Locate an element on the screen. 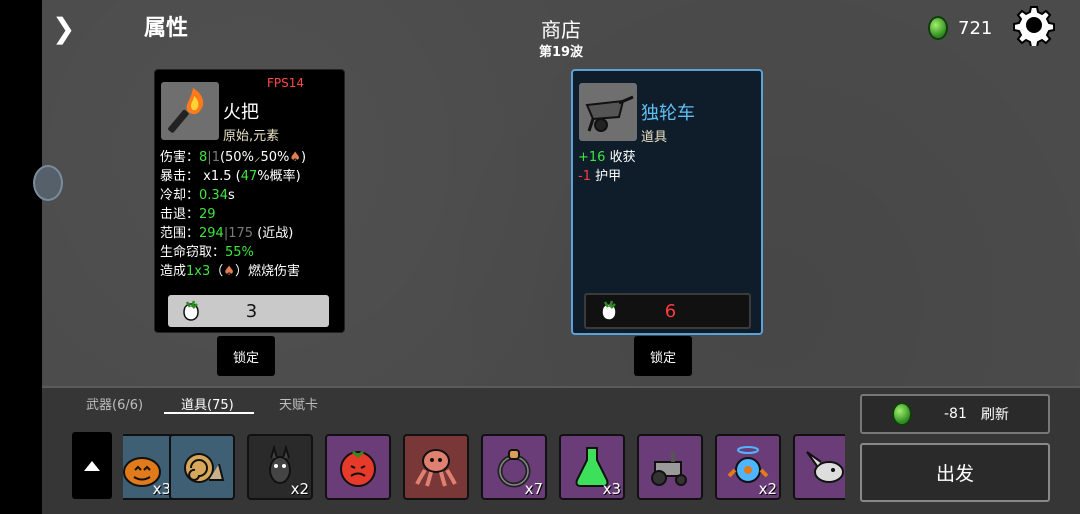 This screenshot has width=1080, height=514. burn-row: 造成1x3（♠）燃烧伤害 is located at coordinates (233, 271).